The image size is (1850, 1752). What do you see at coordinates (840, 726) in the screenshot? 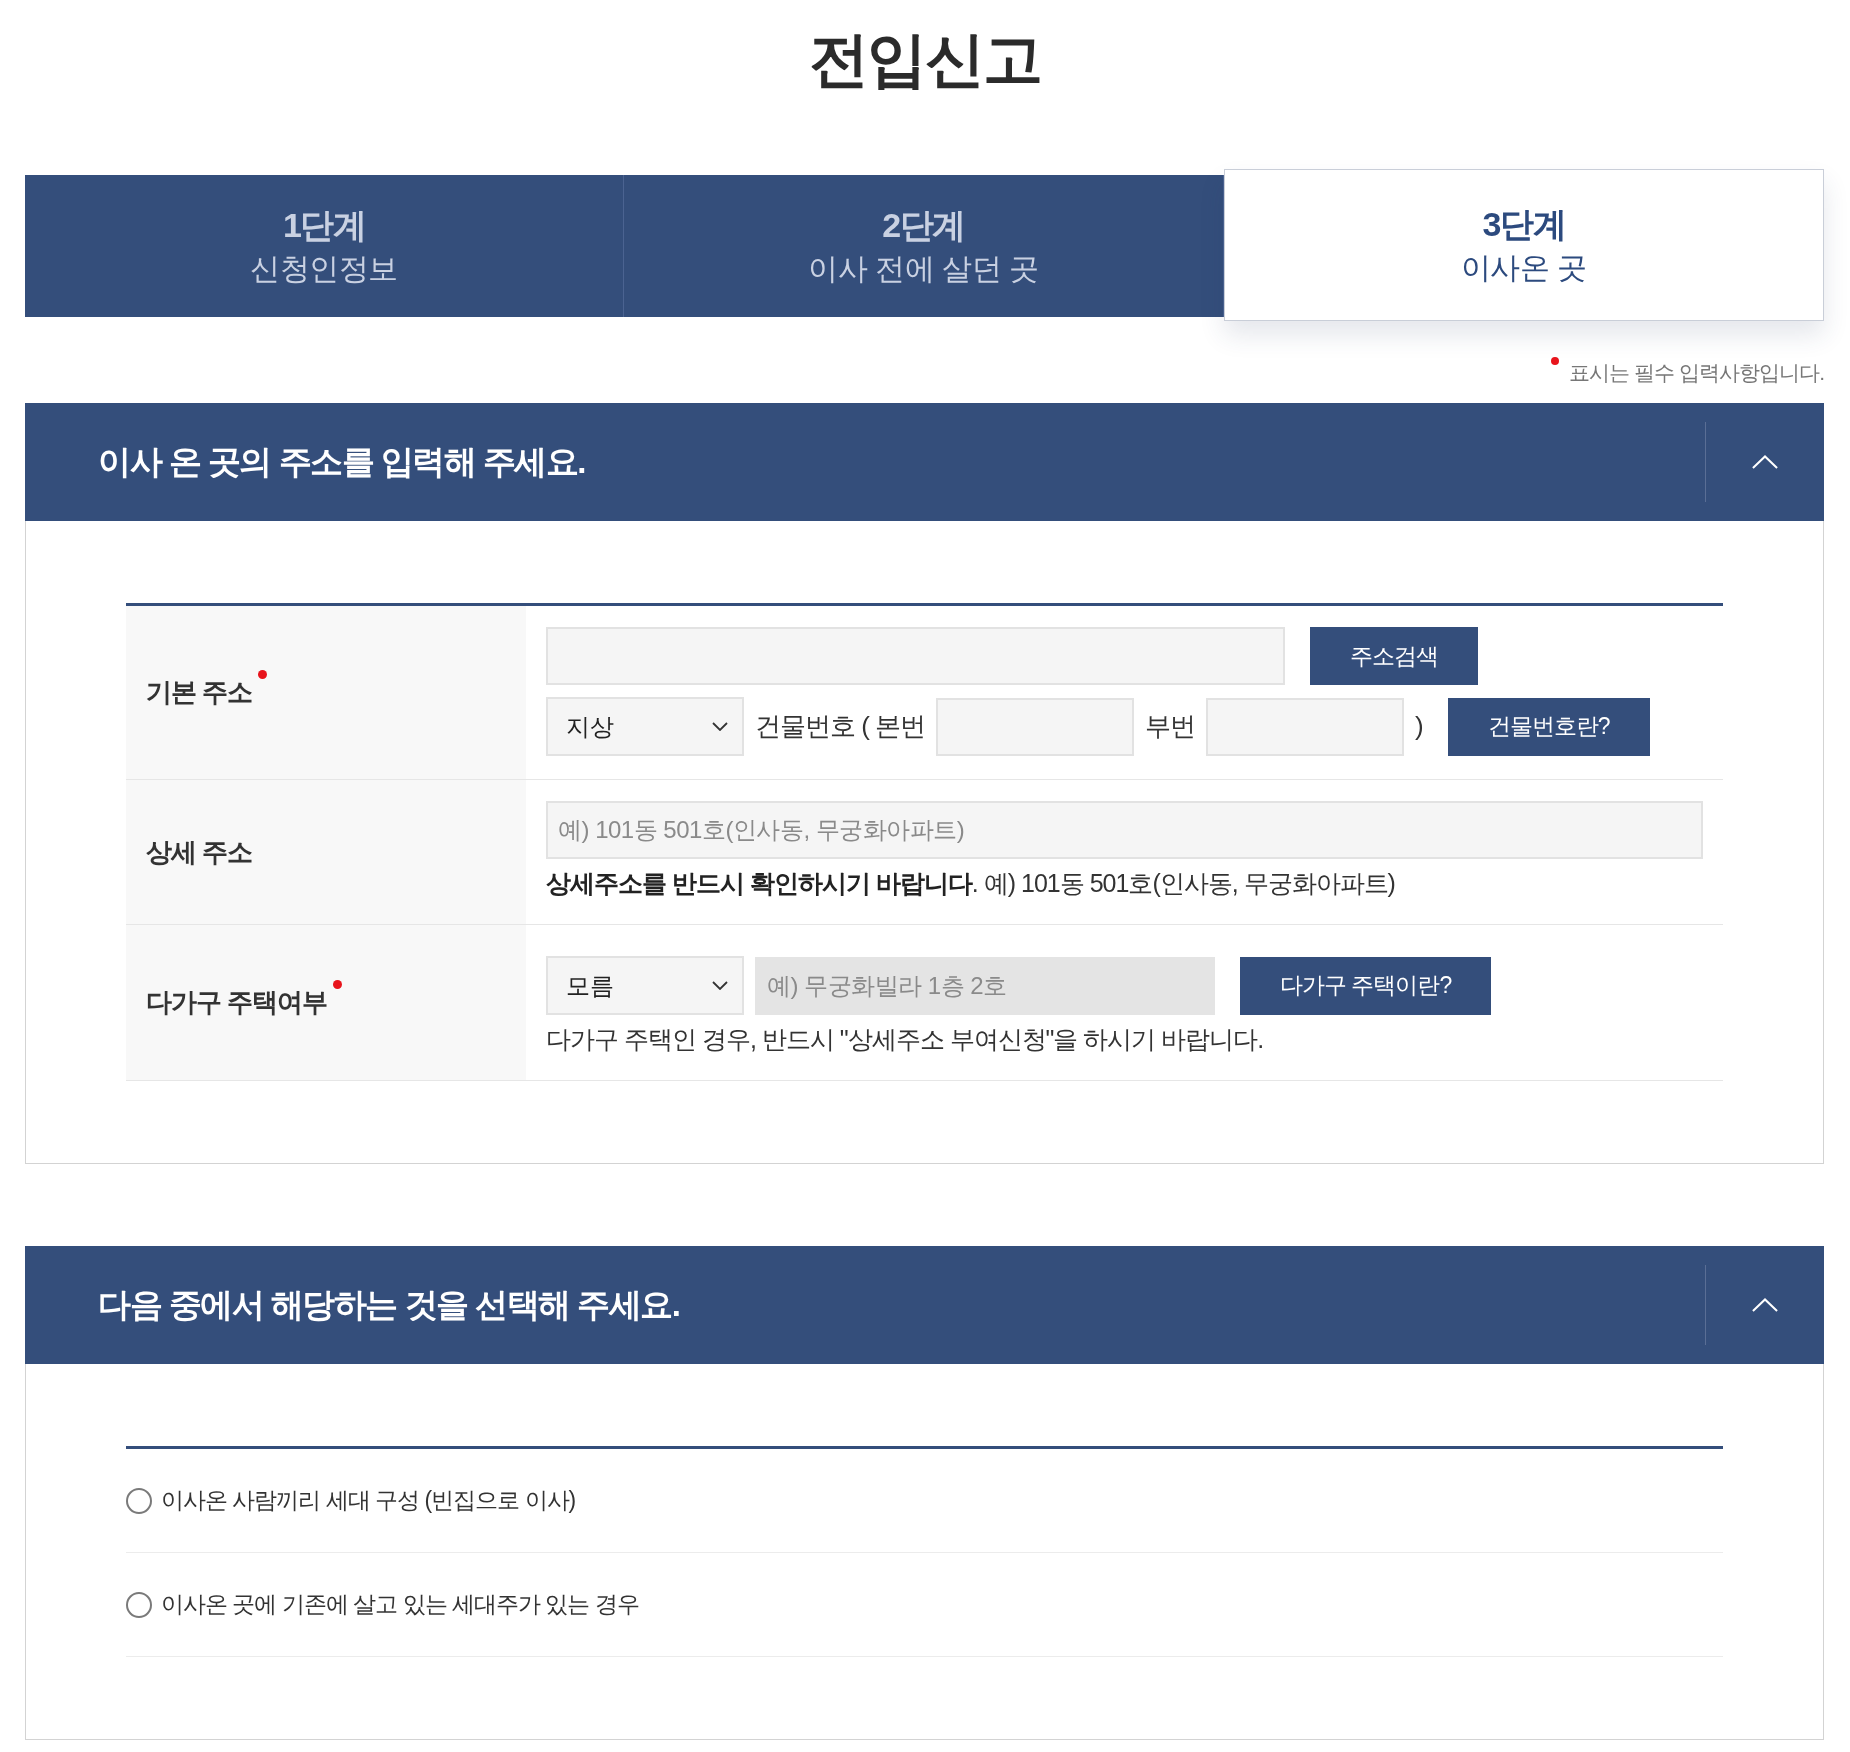
I see `field-text: 건물번호 ( 본번` at bounding box center [840, 726].